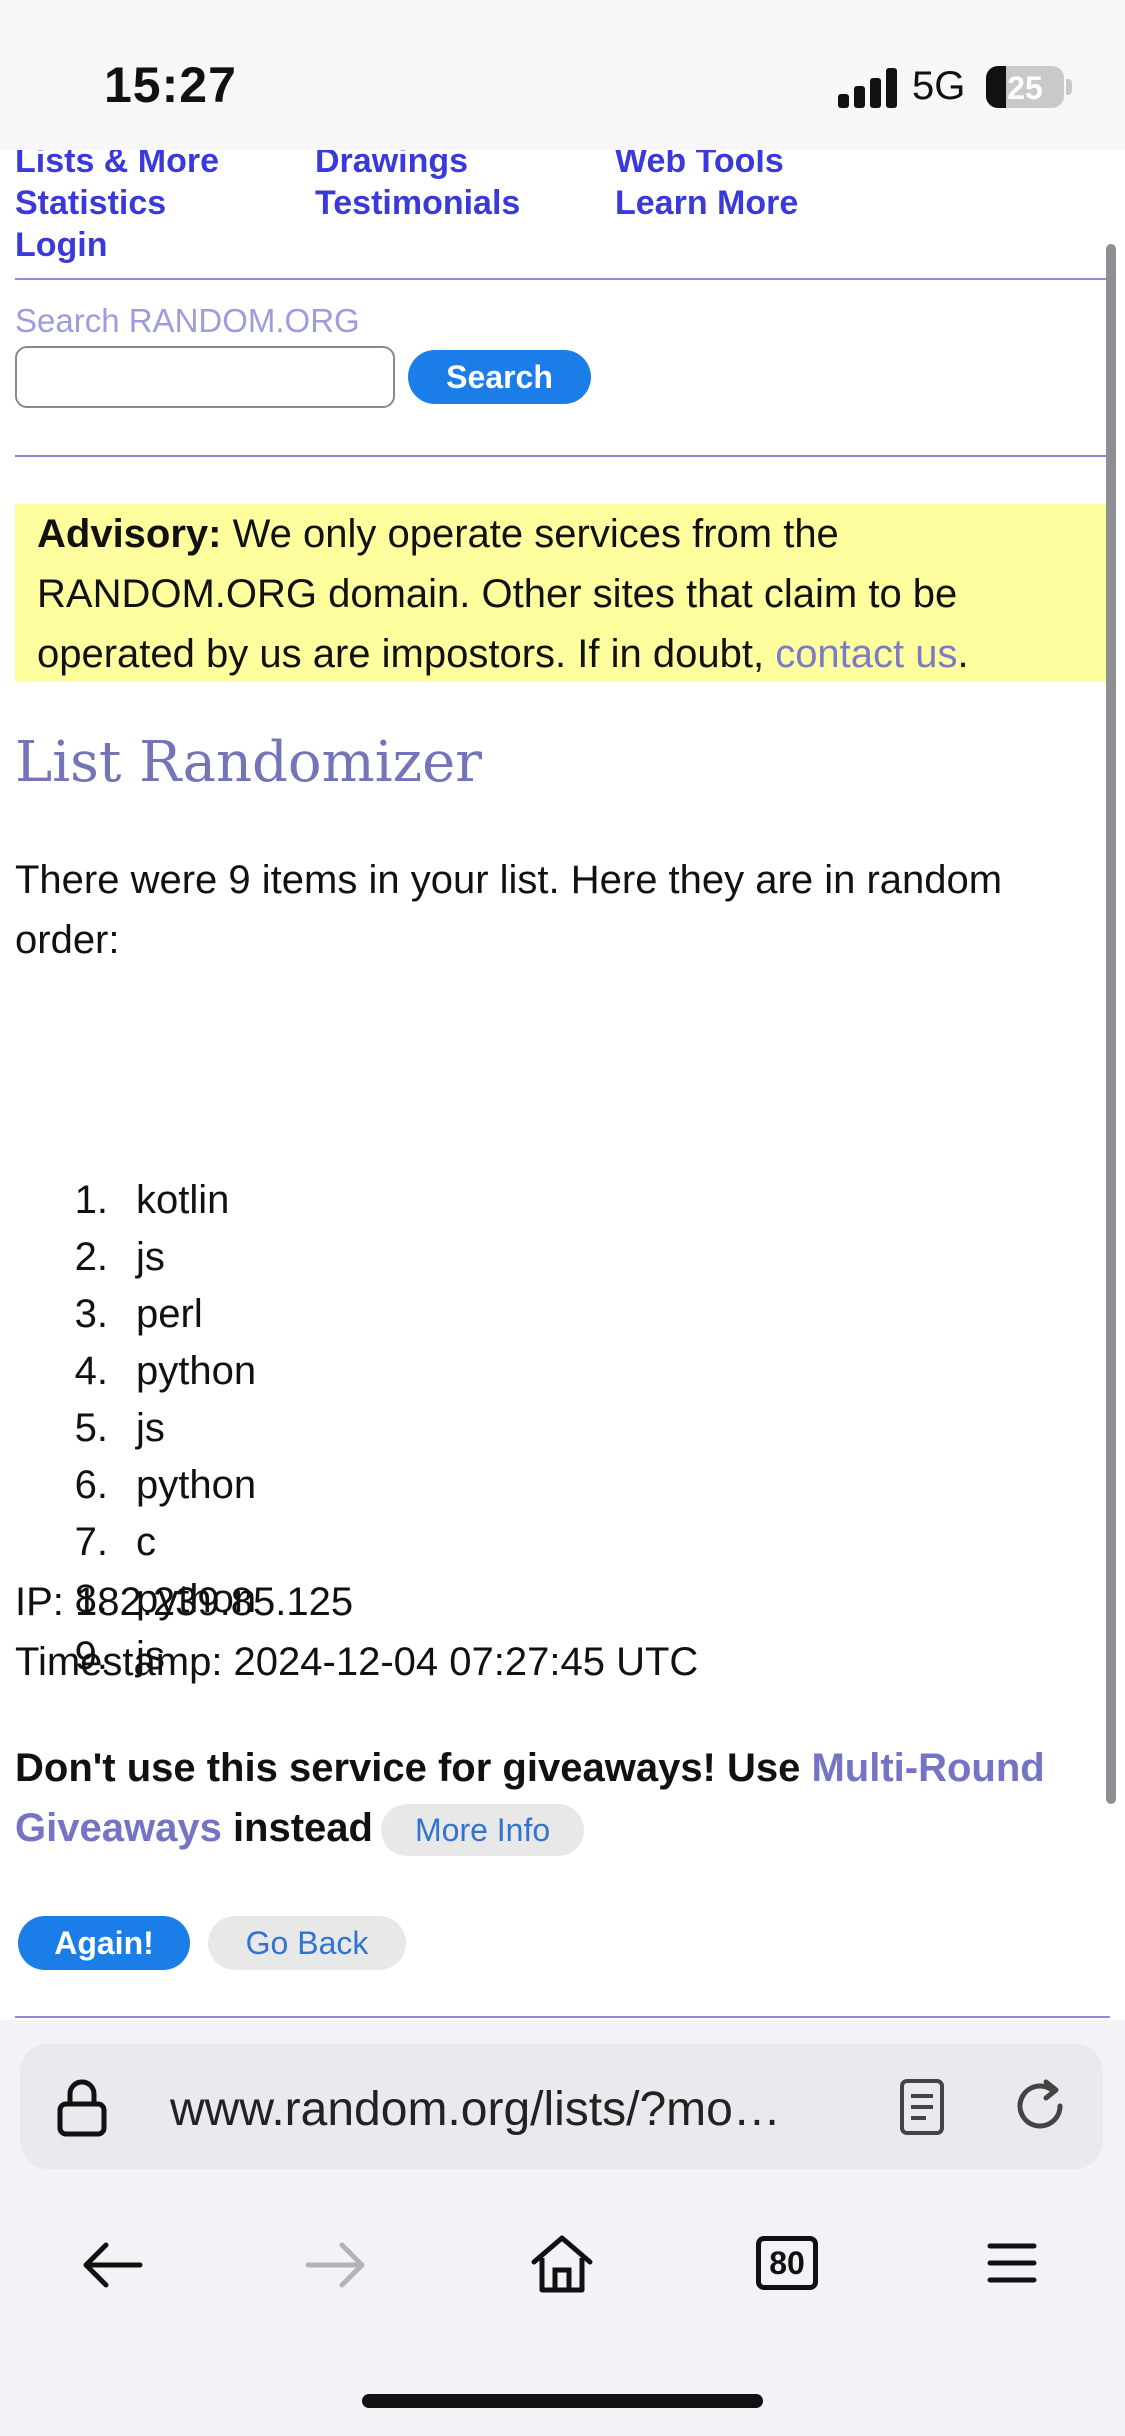  I want to click on list-item: 1. kotlin, so click(152, 1200).